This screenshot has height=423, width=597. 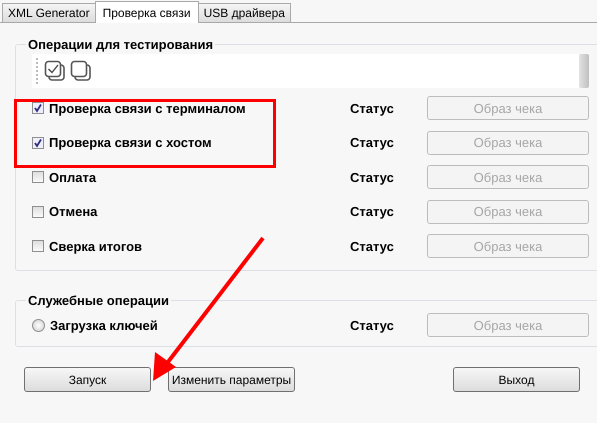 I want to click on checkbox: Отмена, so click(x=188, y=212).